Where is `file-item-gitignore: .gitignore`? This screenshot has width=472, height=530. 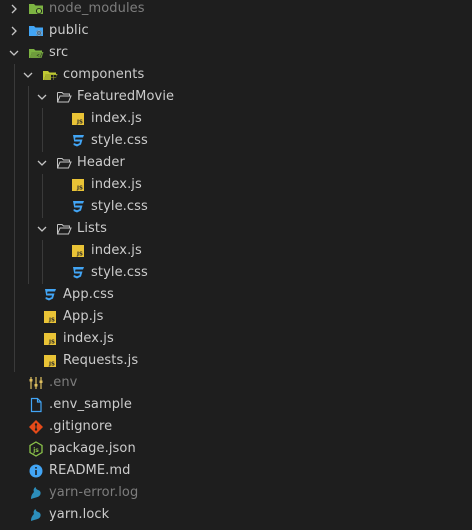
file-item-gitignore: .gitignore is located at coordinates (236, 427).